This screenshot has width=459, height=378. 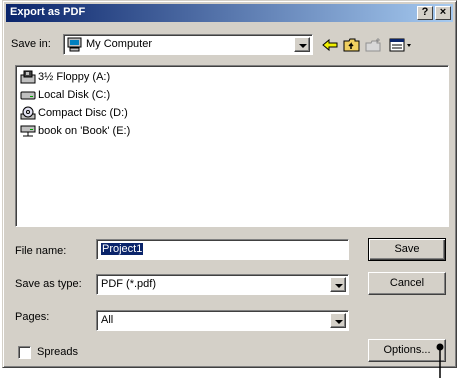 What do you see at coordinates (84, 131) in the screenshot?
I see `file-item-label: book on 'Book' (E:)` at bounding box center [84, 131].